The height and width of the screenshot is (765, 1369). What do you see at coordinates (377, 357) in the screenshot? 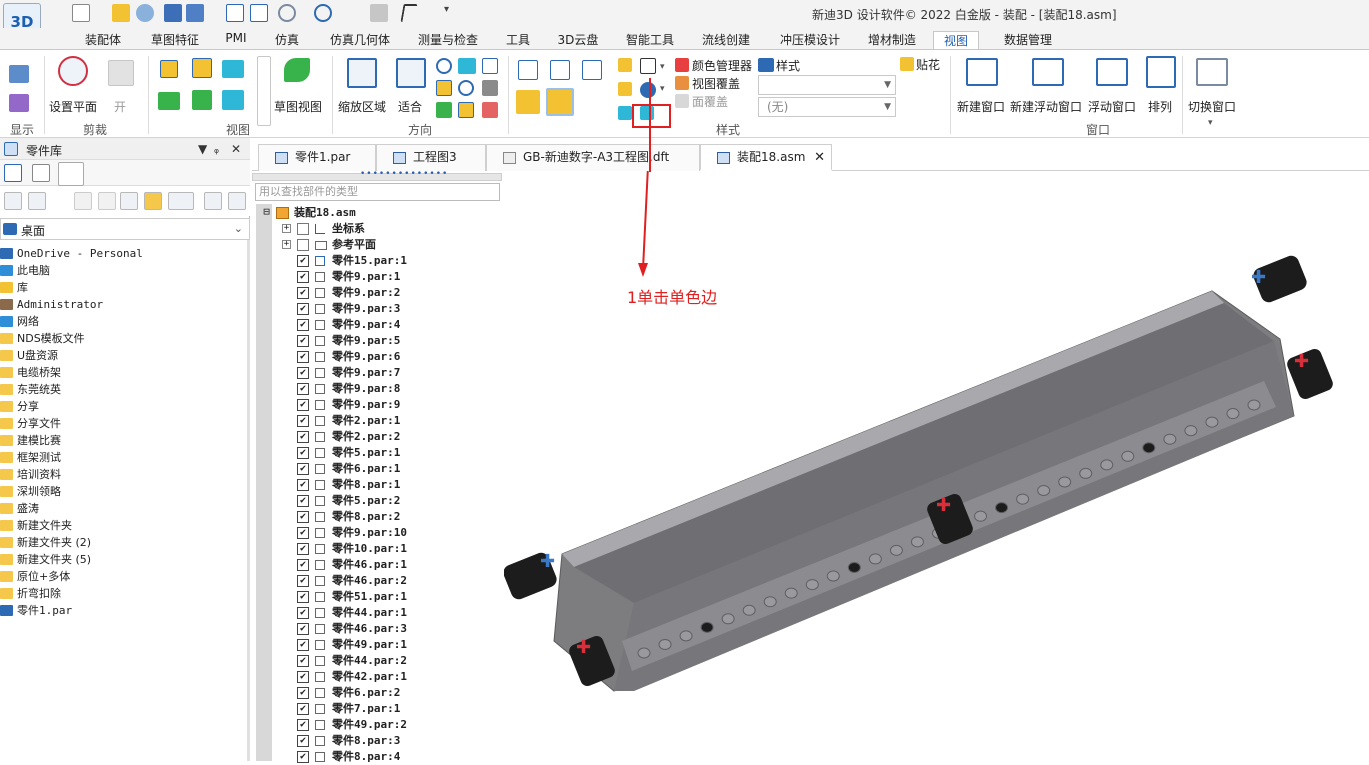
I see `tree-part-row: ✔ 零件9.par:6` at bounding box center [377, 357].